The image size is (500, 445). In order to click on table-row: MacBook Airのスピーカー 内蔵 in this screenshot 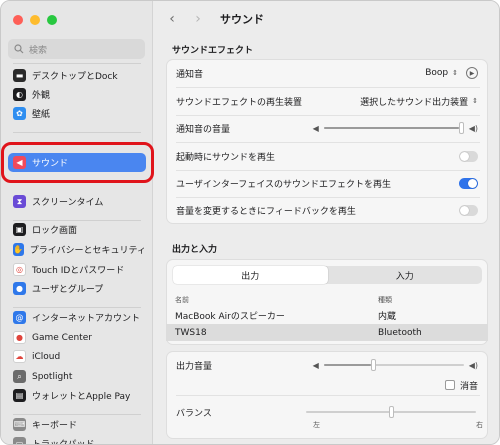, I will do `click(327, 315)`.